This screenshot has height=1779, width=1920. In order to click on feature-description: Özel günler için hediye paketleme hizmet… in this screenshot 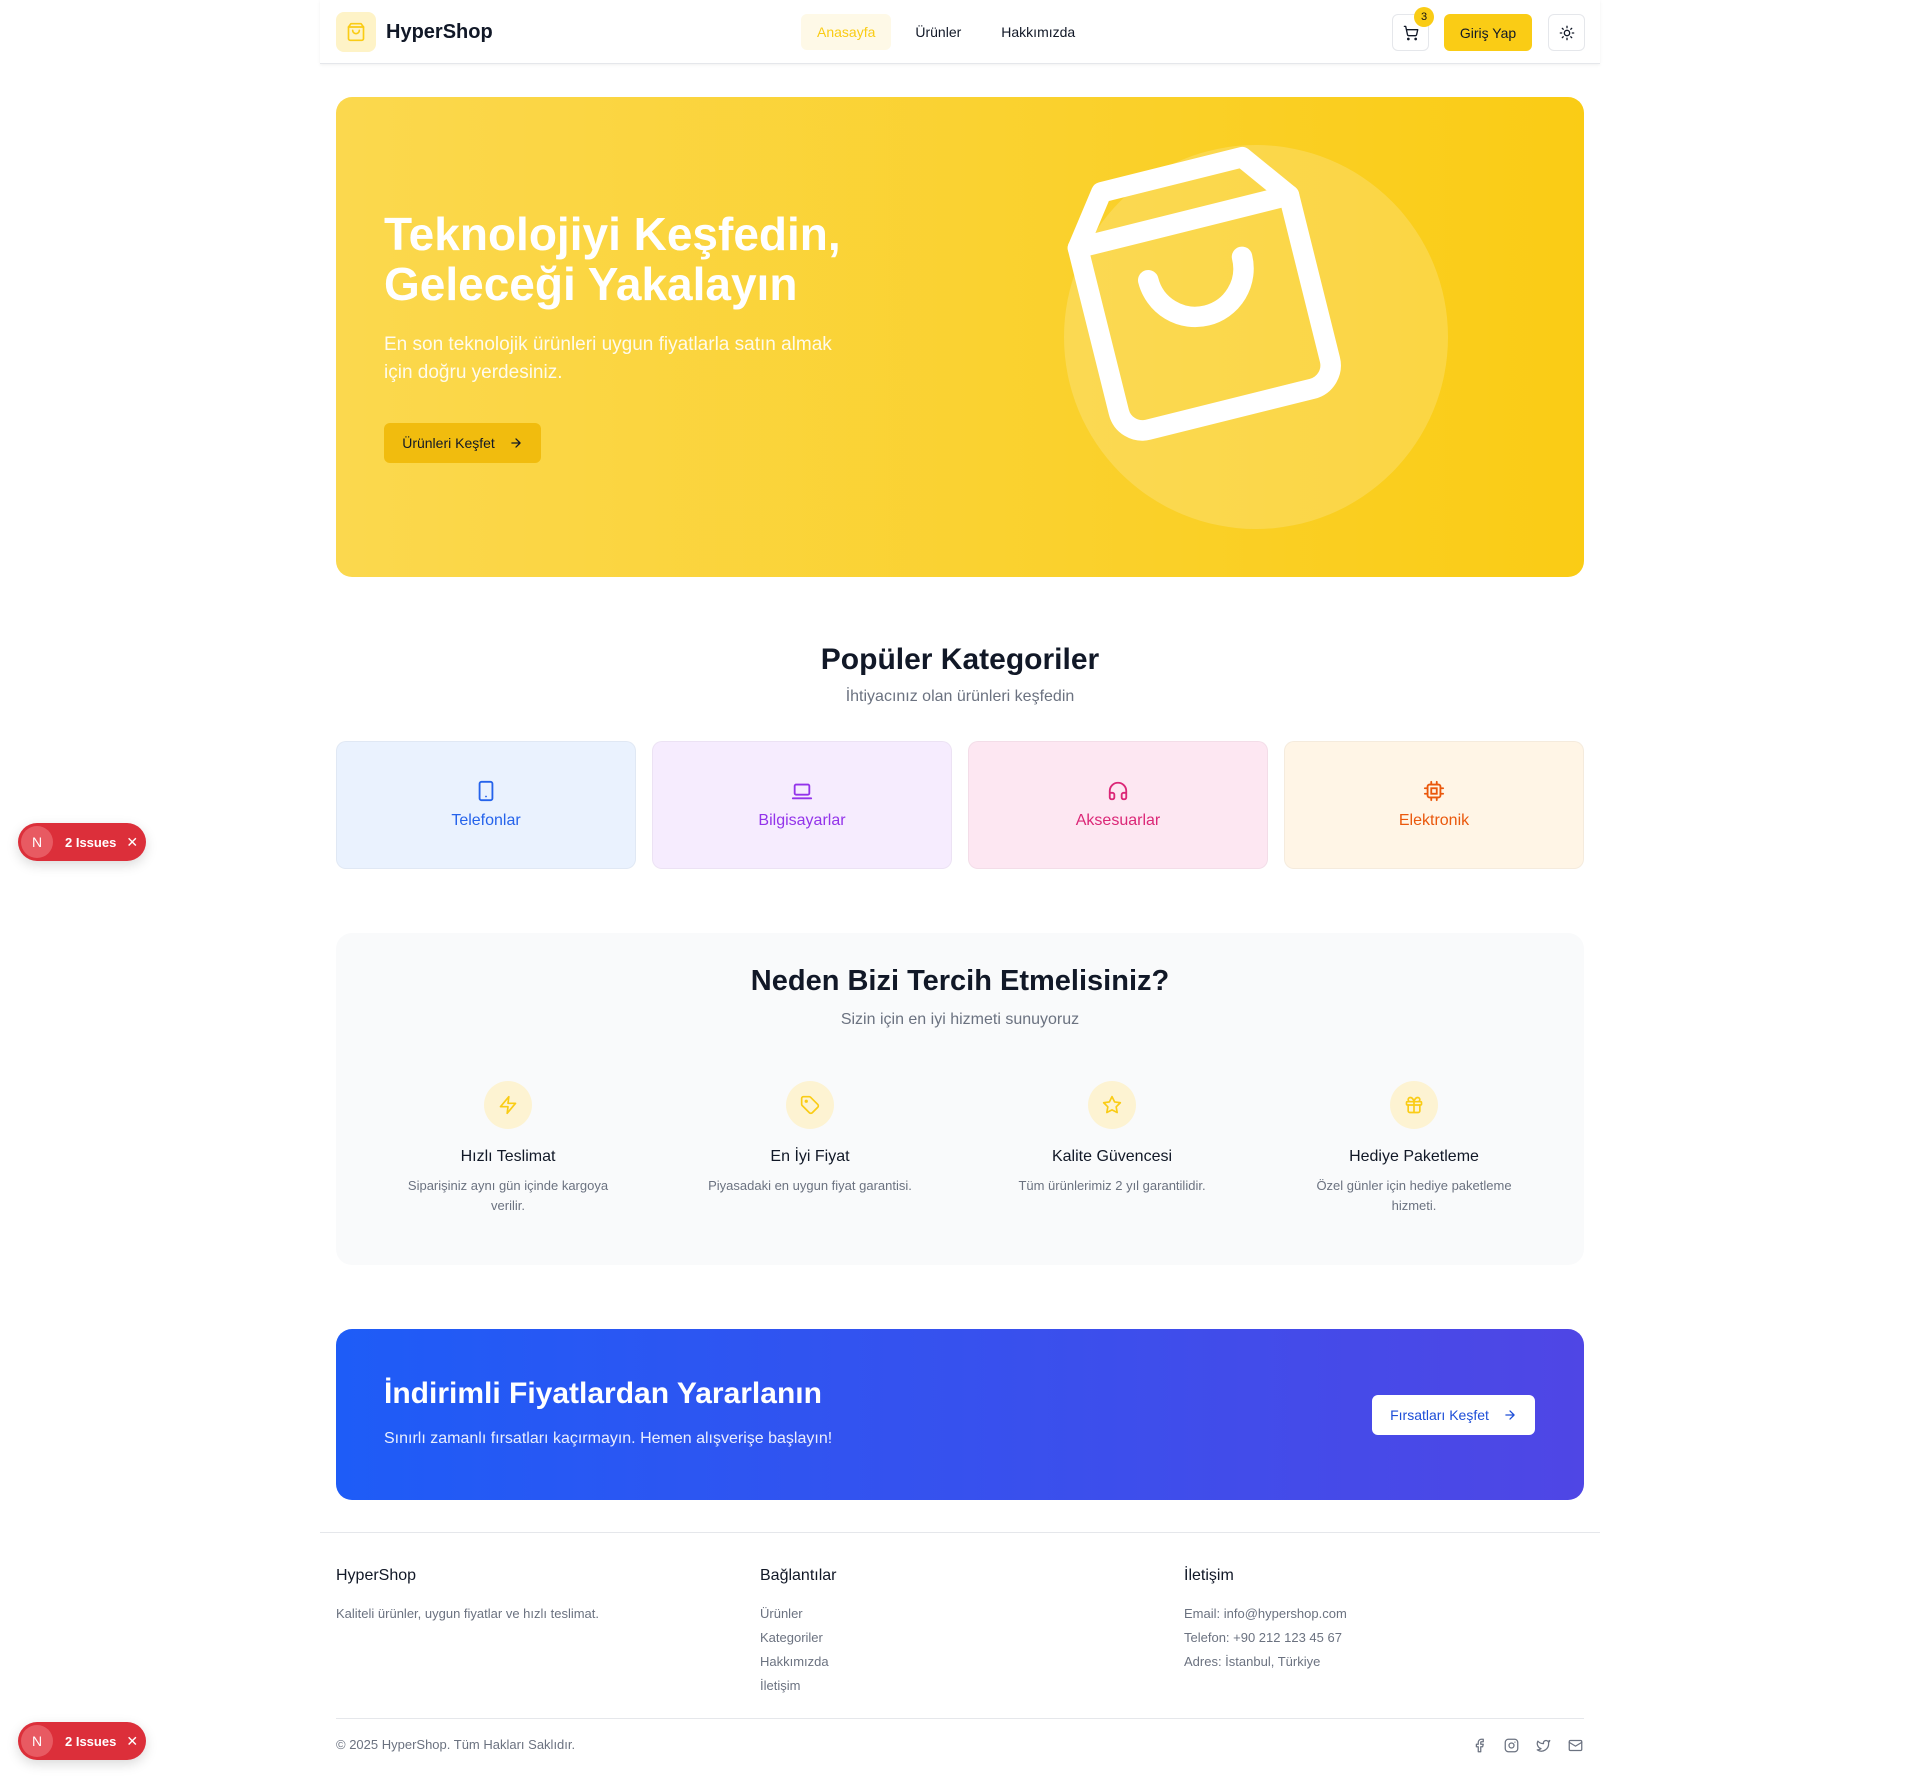, I will do `click(1414, 1195)`.